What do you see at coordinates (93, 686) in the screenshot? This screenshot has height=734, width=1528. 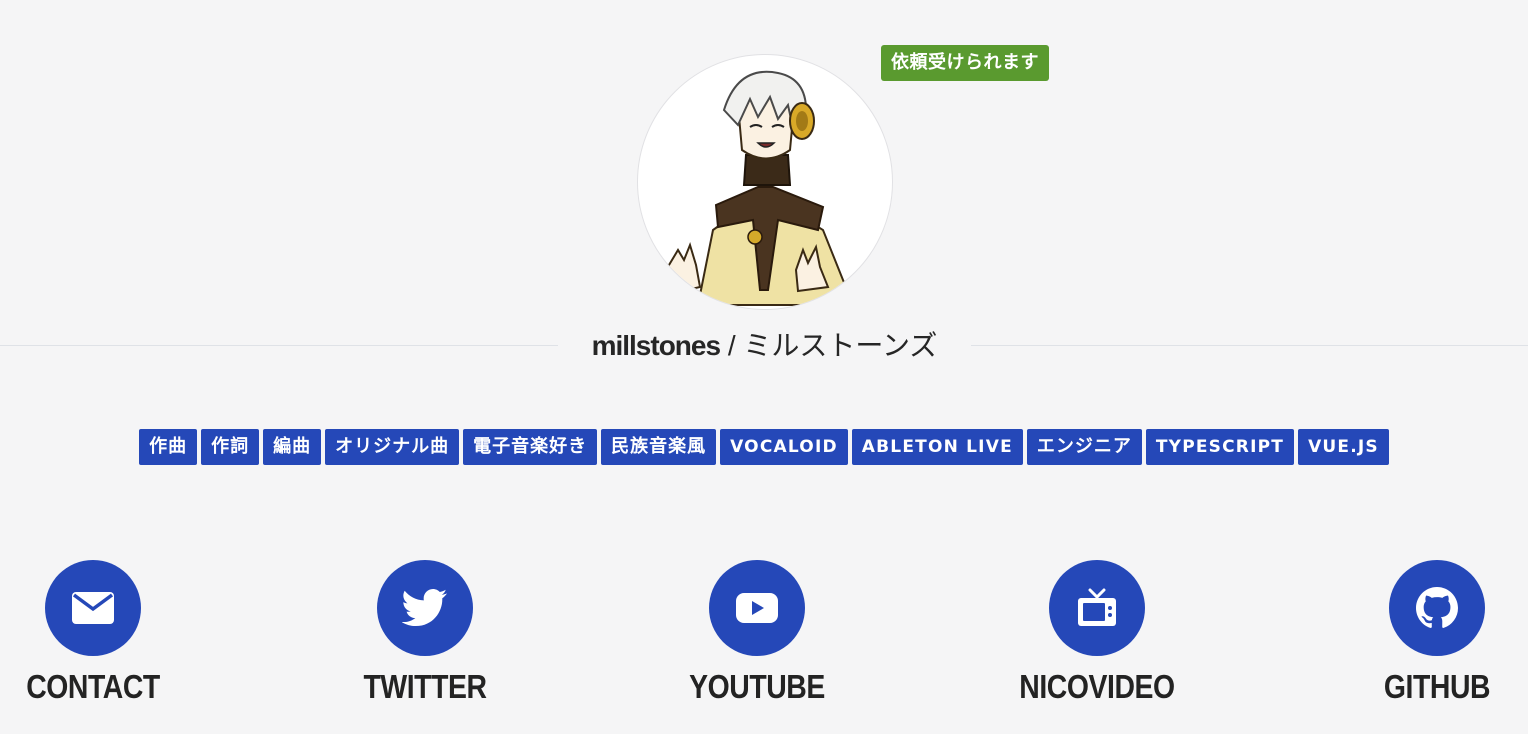 I see `contact-label: CONTACT` at bounding box center [93, 686].